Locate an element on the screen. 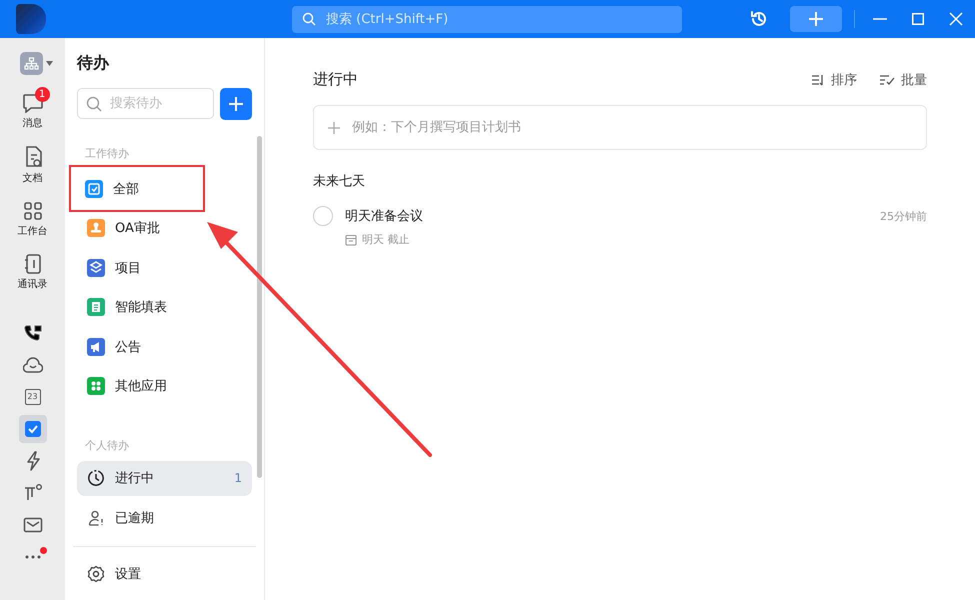  nav-label: 消息 is located at coordinates (32, 123).